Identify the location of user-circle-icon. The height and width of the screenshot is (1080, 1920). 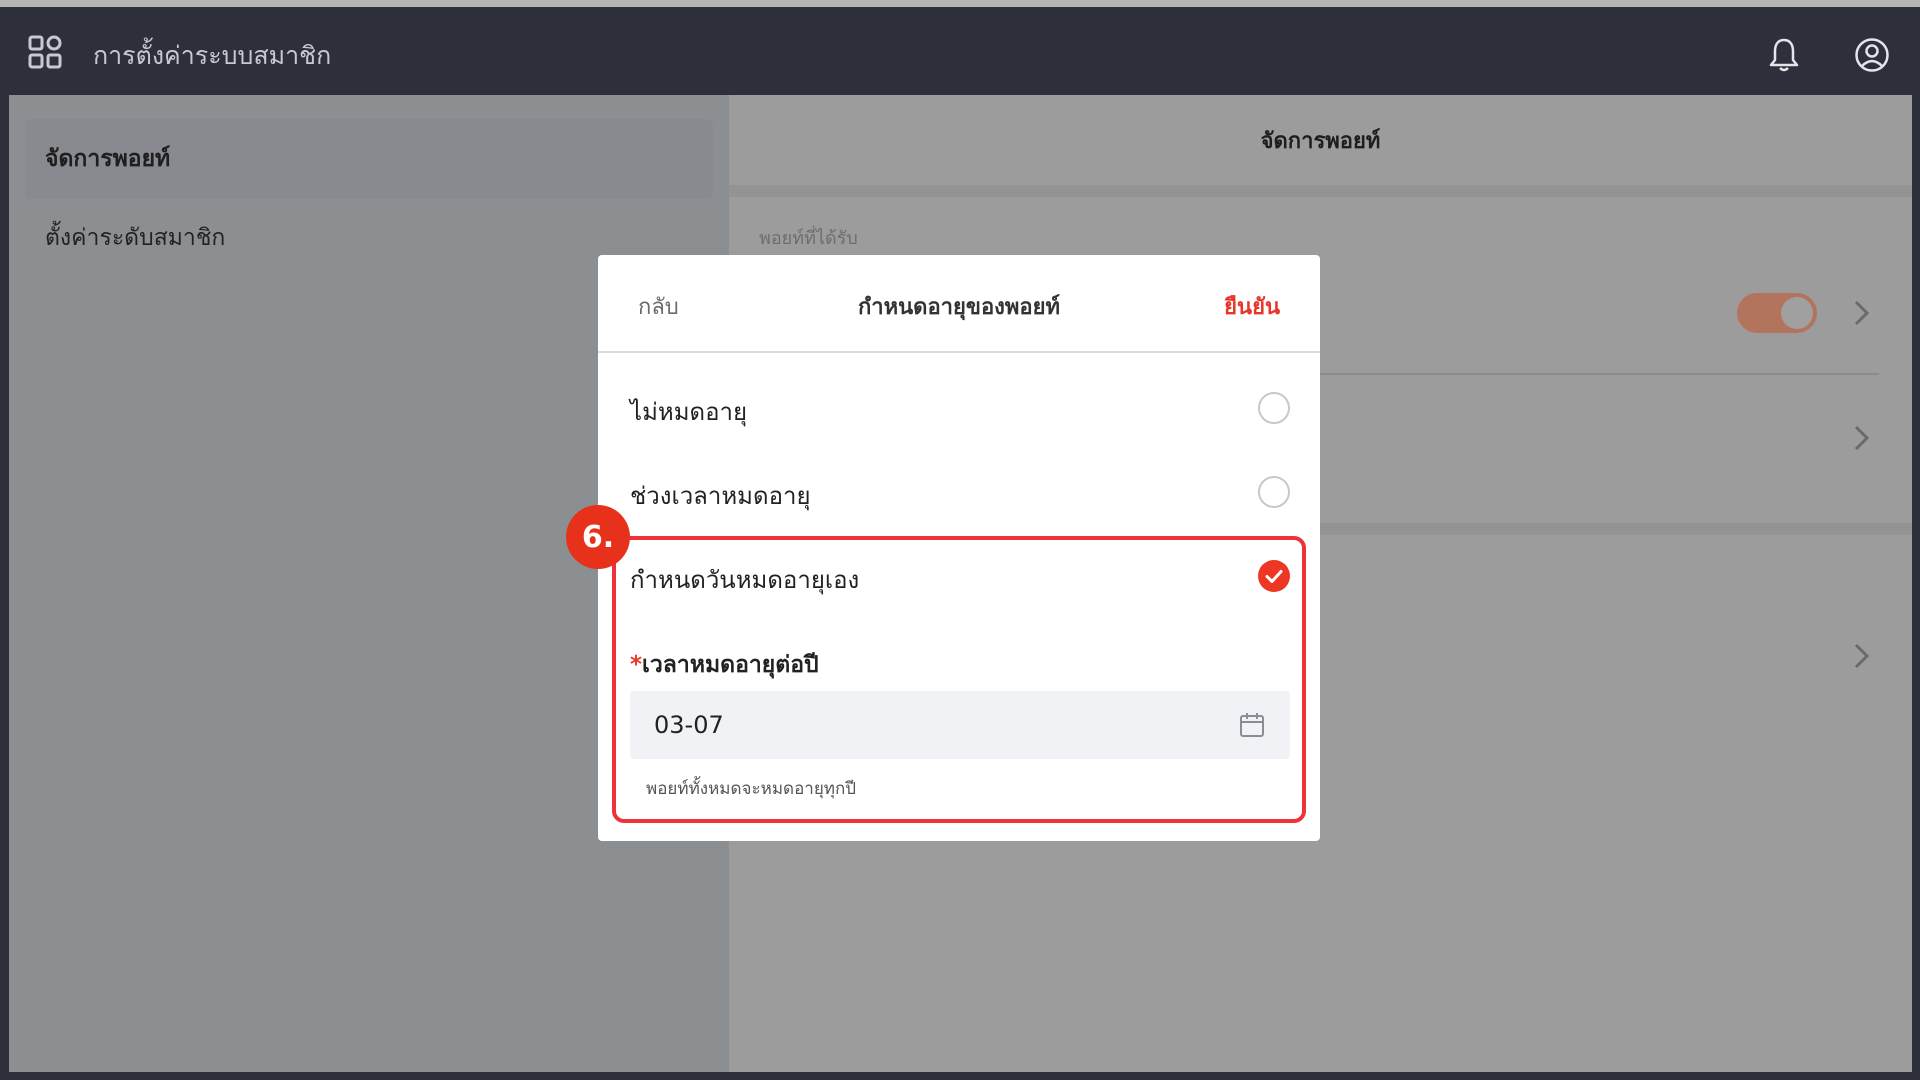
(1872, 55).